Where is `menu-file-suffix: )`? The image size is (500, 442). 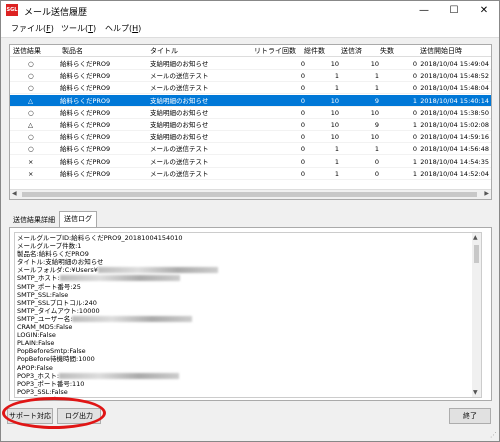 menu-file-suffix: ) is located at coordinates (52, 28).